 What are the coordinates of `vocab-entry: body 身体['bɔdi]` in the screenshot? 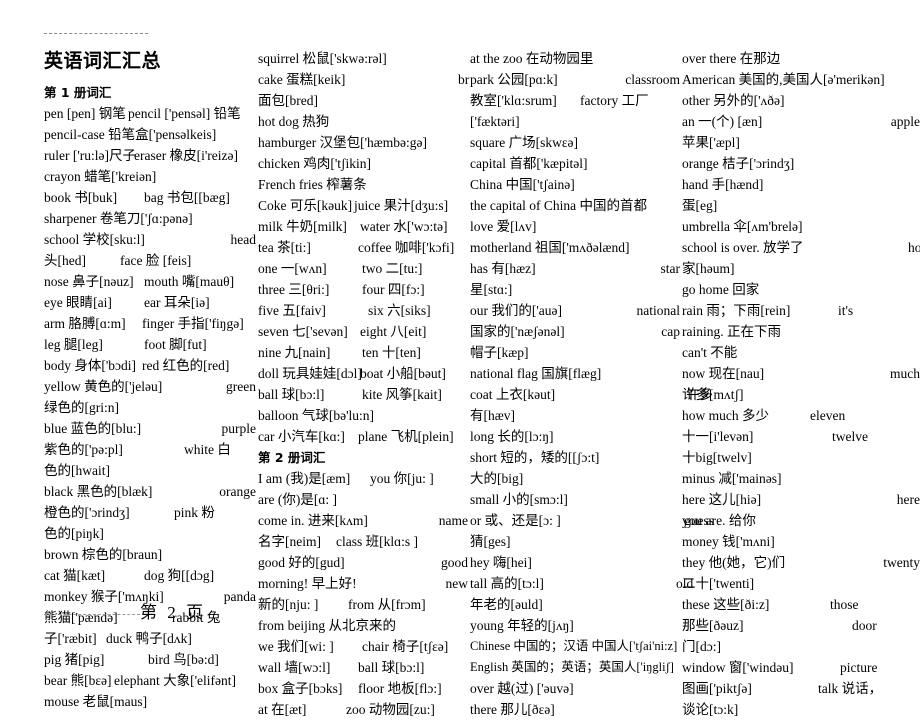 It's located at (90, 365).